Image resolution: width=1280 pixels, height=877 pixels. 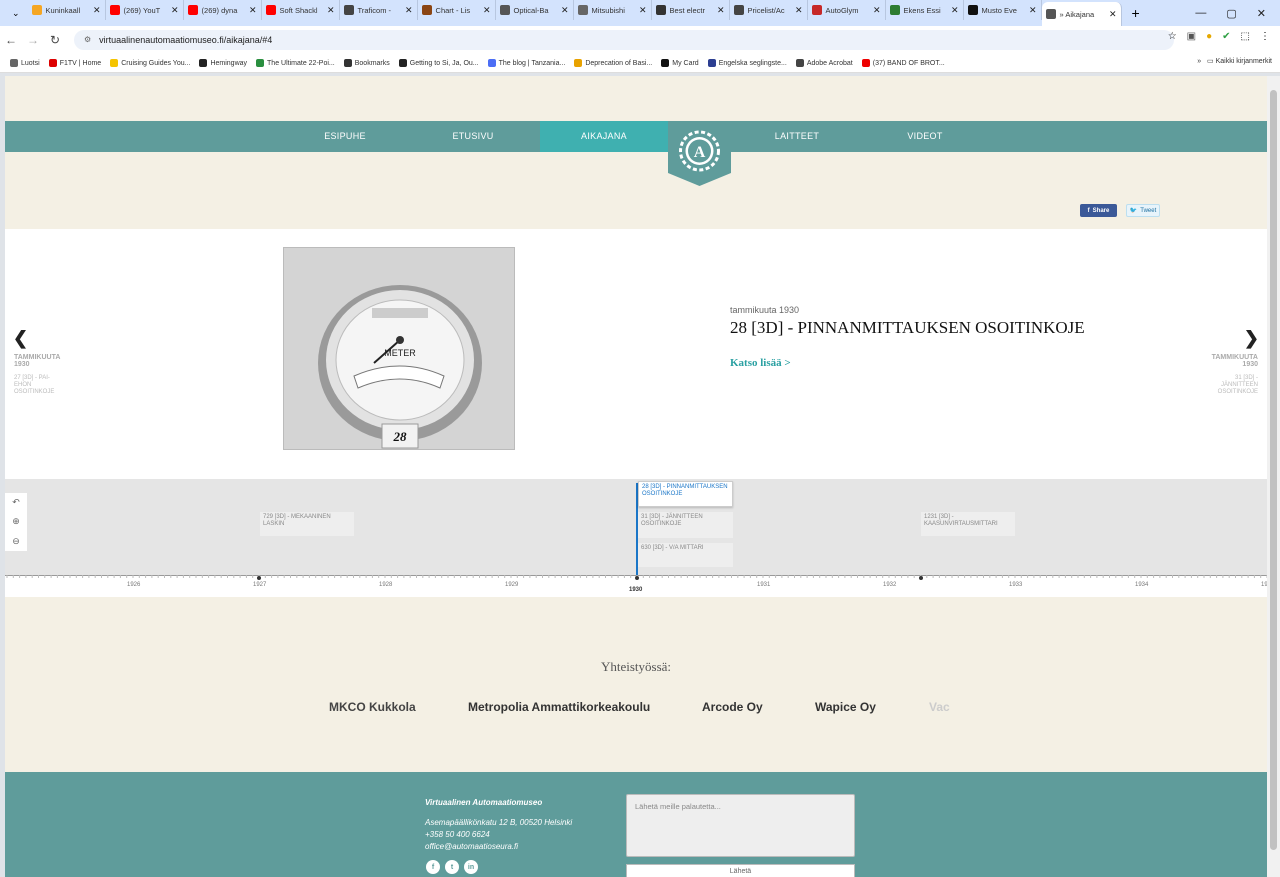 I want to click on bookmark-item: My Card, so click(x=680, y=62).